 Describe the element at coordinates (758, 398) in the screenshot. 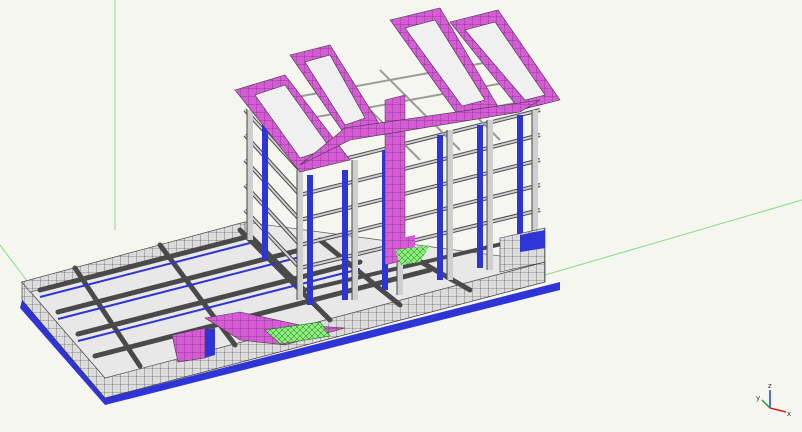

I see `axis-y-label: y` at that location.